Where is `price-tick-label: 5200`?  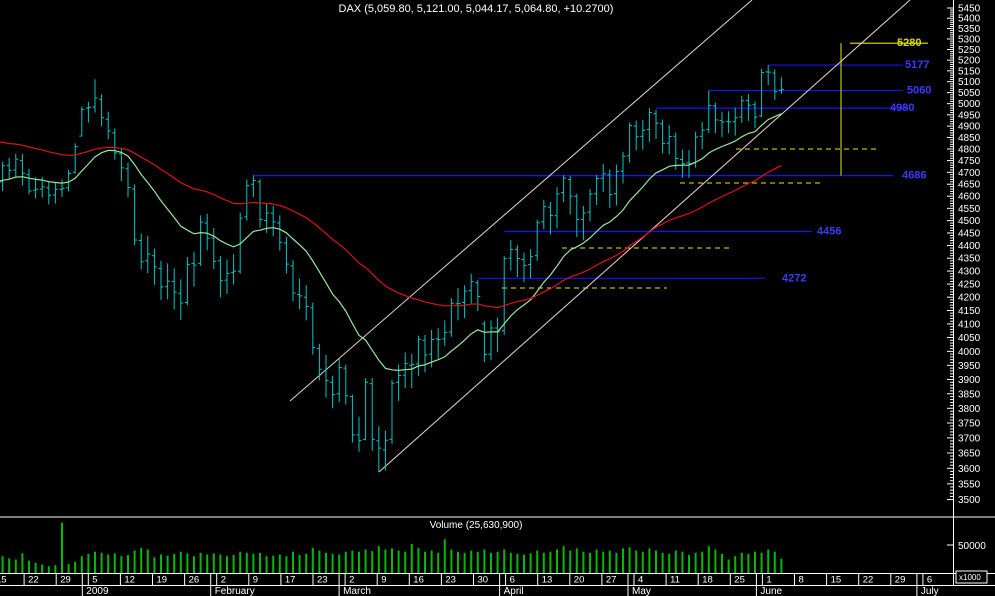 price-tick-label: 5200 is located at coordinates (969, 61).